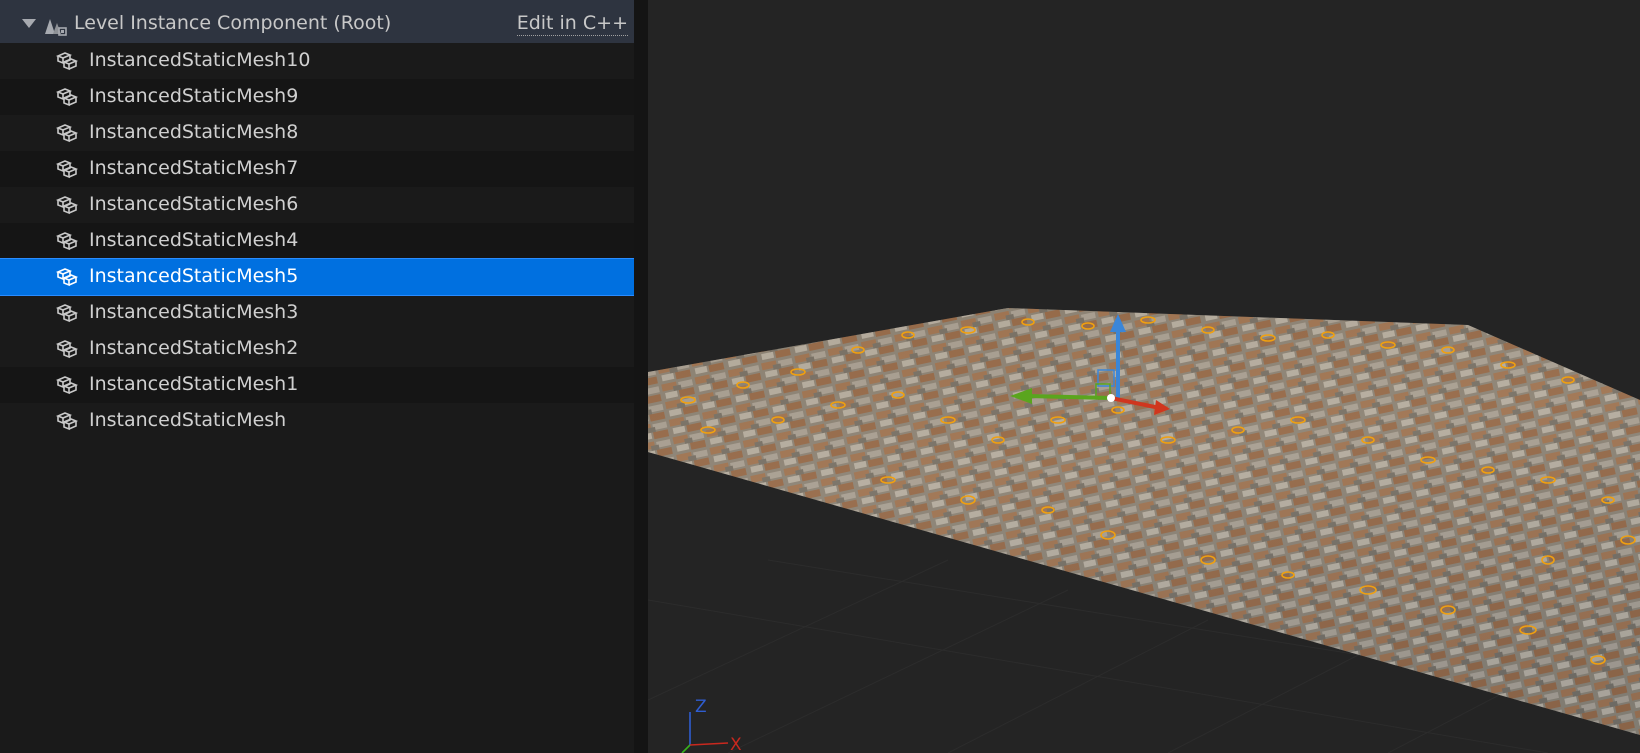 This screenshot has width=1640, height=753. What do you see at coordinates (200, 60) in the screenshot?
I see `tree-row-label: InstancedStaticMesh10` at bounding box center [200, 60].